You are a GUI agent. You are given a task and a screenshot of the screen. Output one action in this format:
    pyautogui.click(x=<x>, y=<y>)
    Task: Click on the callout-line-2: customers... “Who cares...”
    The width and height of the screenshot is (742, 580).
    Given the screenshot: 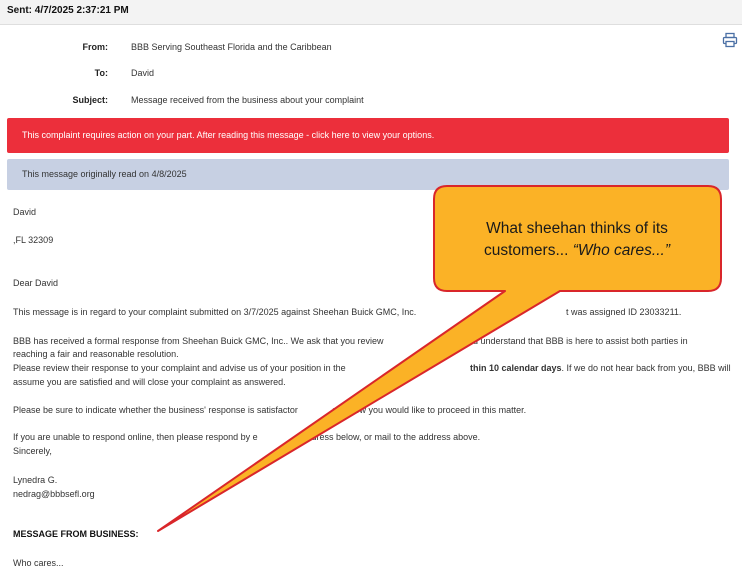 What is the action you would take?
    pyautogui.click(x=577, y=251)
    